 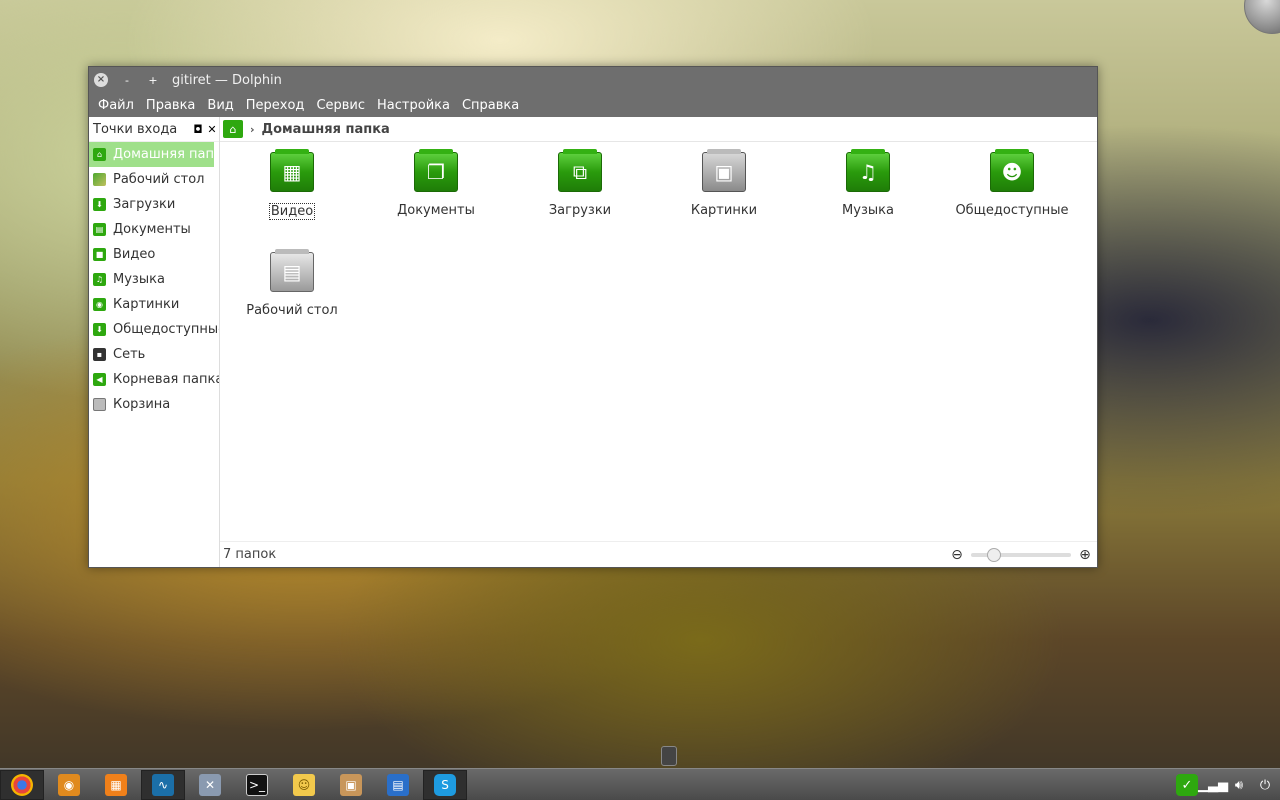 I want to click on sidebar-item-desktop: Рабочий стол, so click(x=154, y=179).